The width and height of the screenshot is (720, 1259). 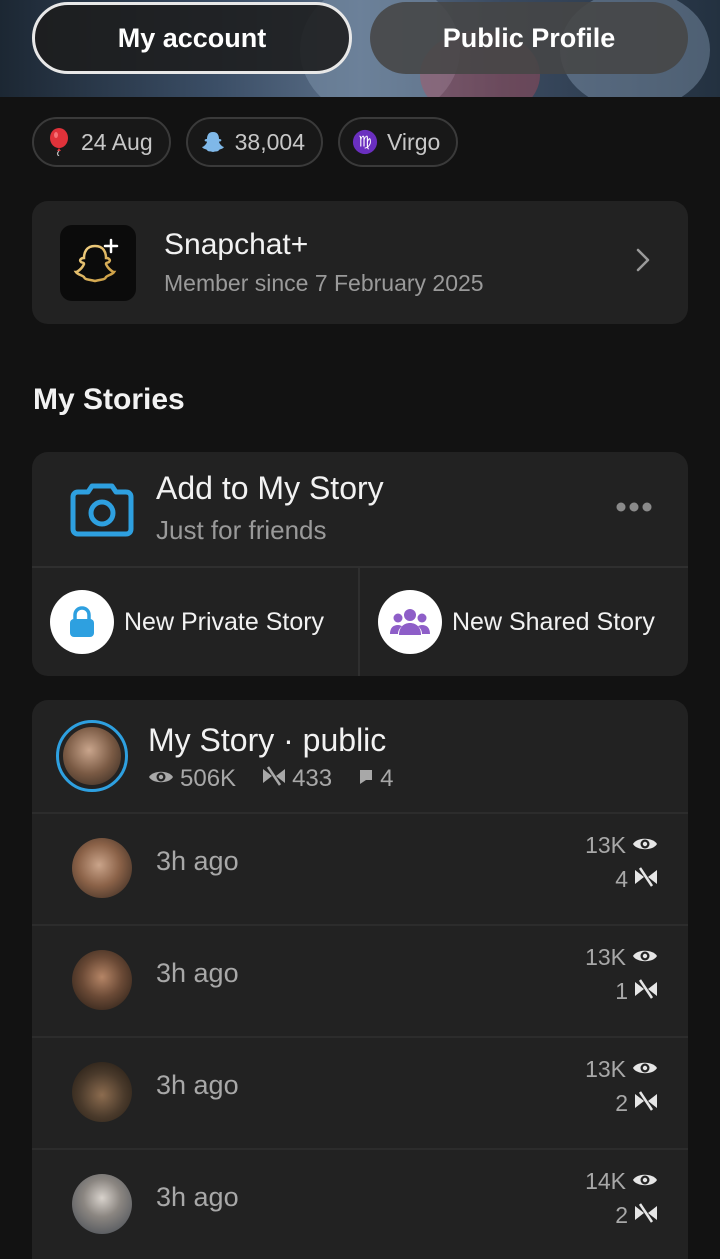 I want to click on add-to-my-story-text: Add to My Story Just for friends, so click(x=270, y=508).